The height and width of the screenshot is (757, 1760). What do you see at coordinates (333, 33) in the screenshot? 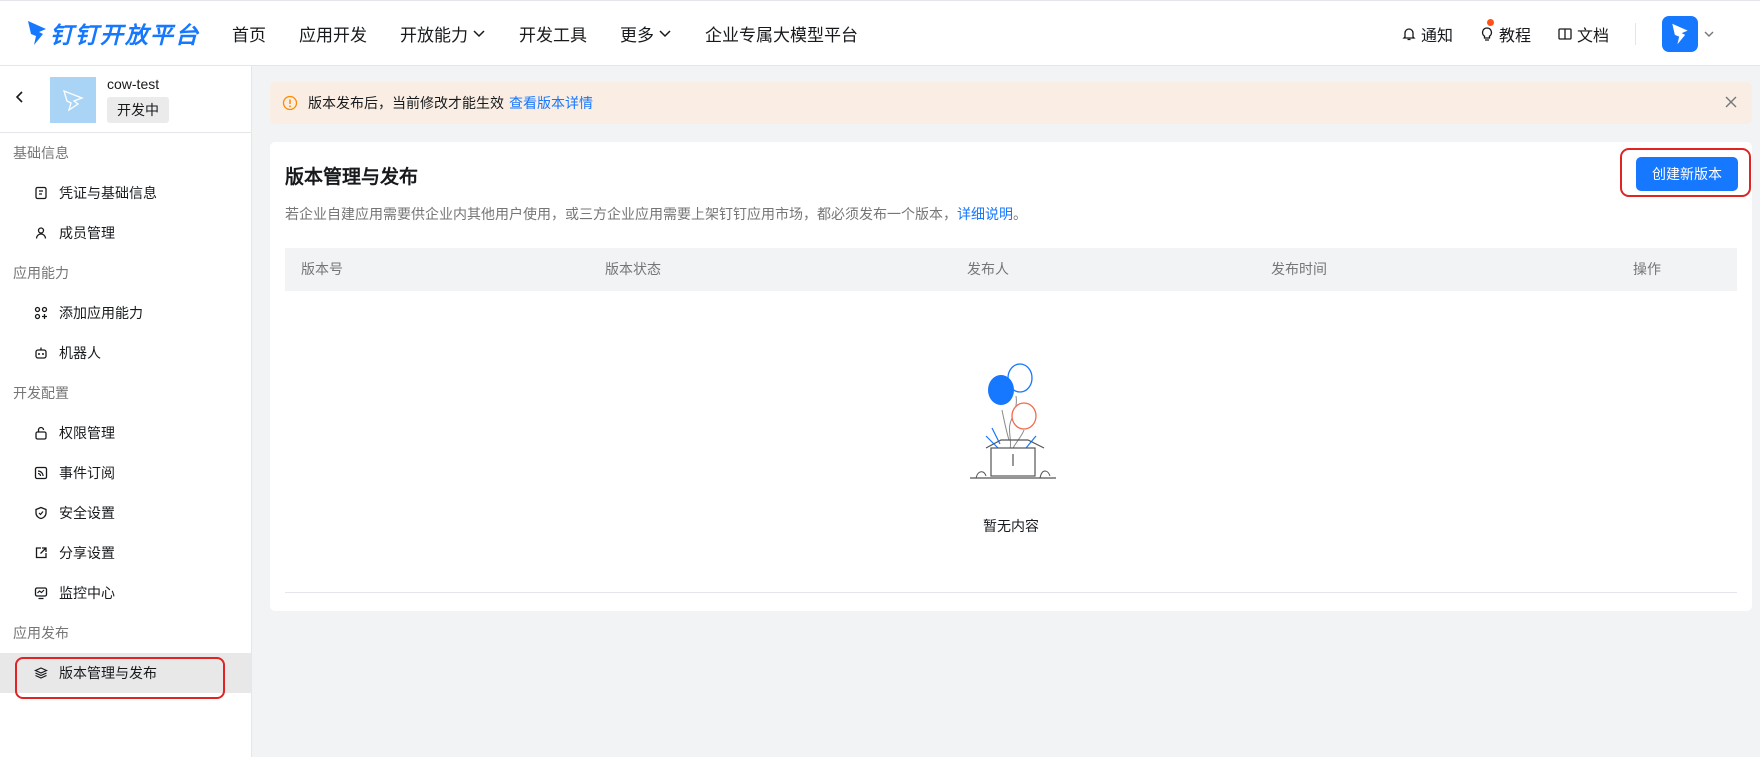
I see `nav-app-dev: 应用开发` at bounding box center [333, 33].